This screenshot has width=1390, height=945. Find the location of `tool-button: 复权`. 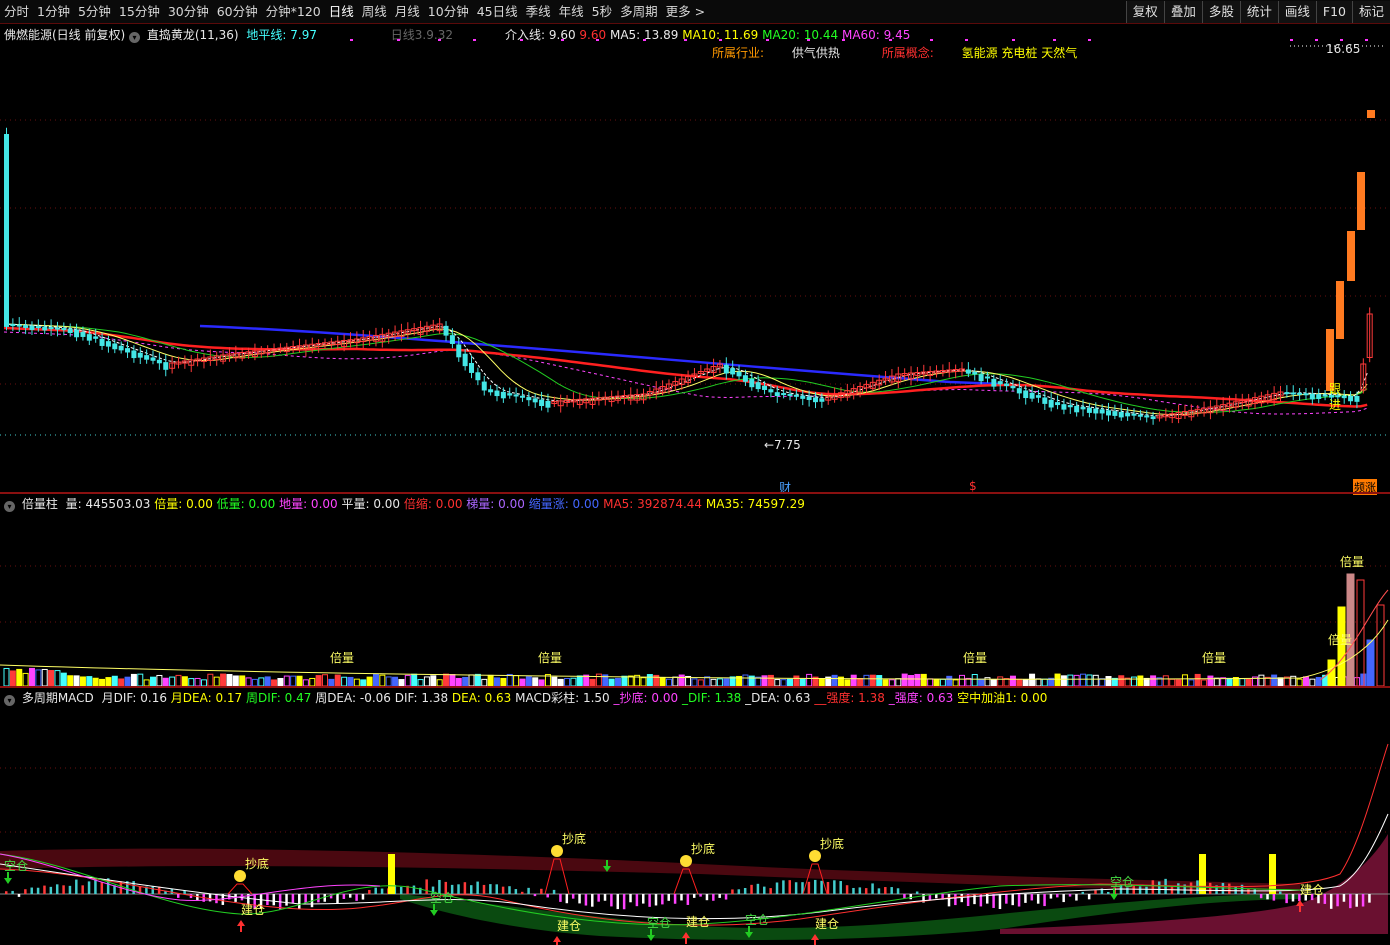

tool-button: 复权 is located at coordinates (1144, 12).